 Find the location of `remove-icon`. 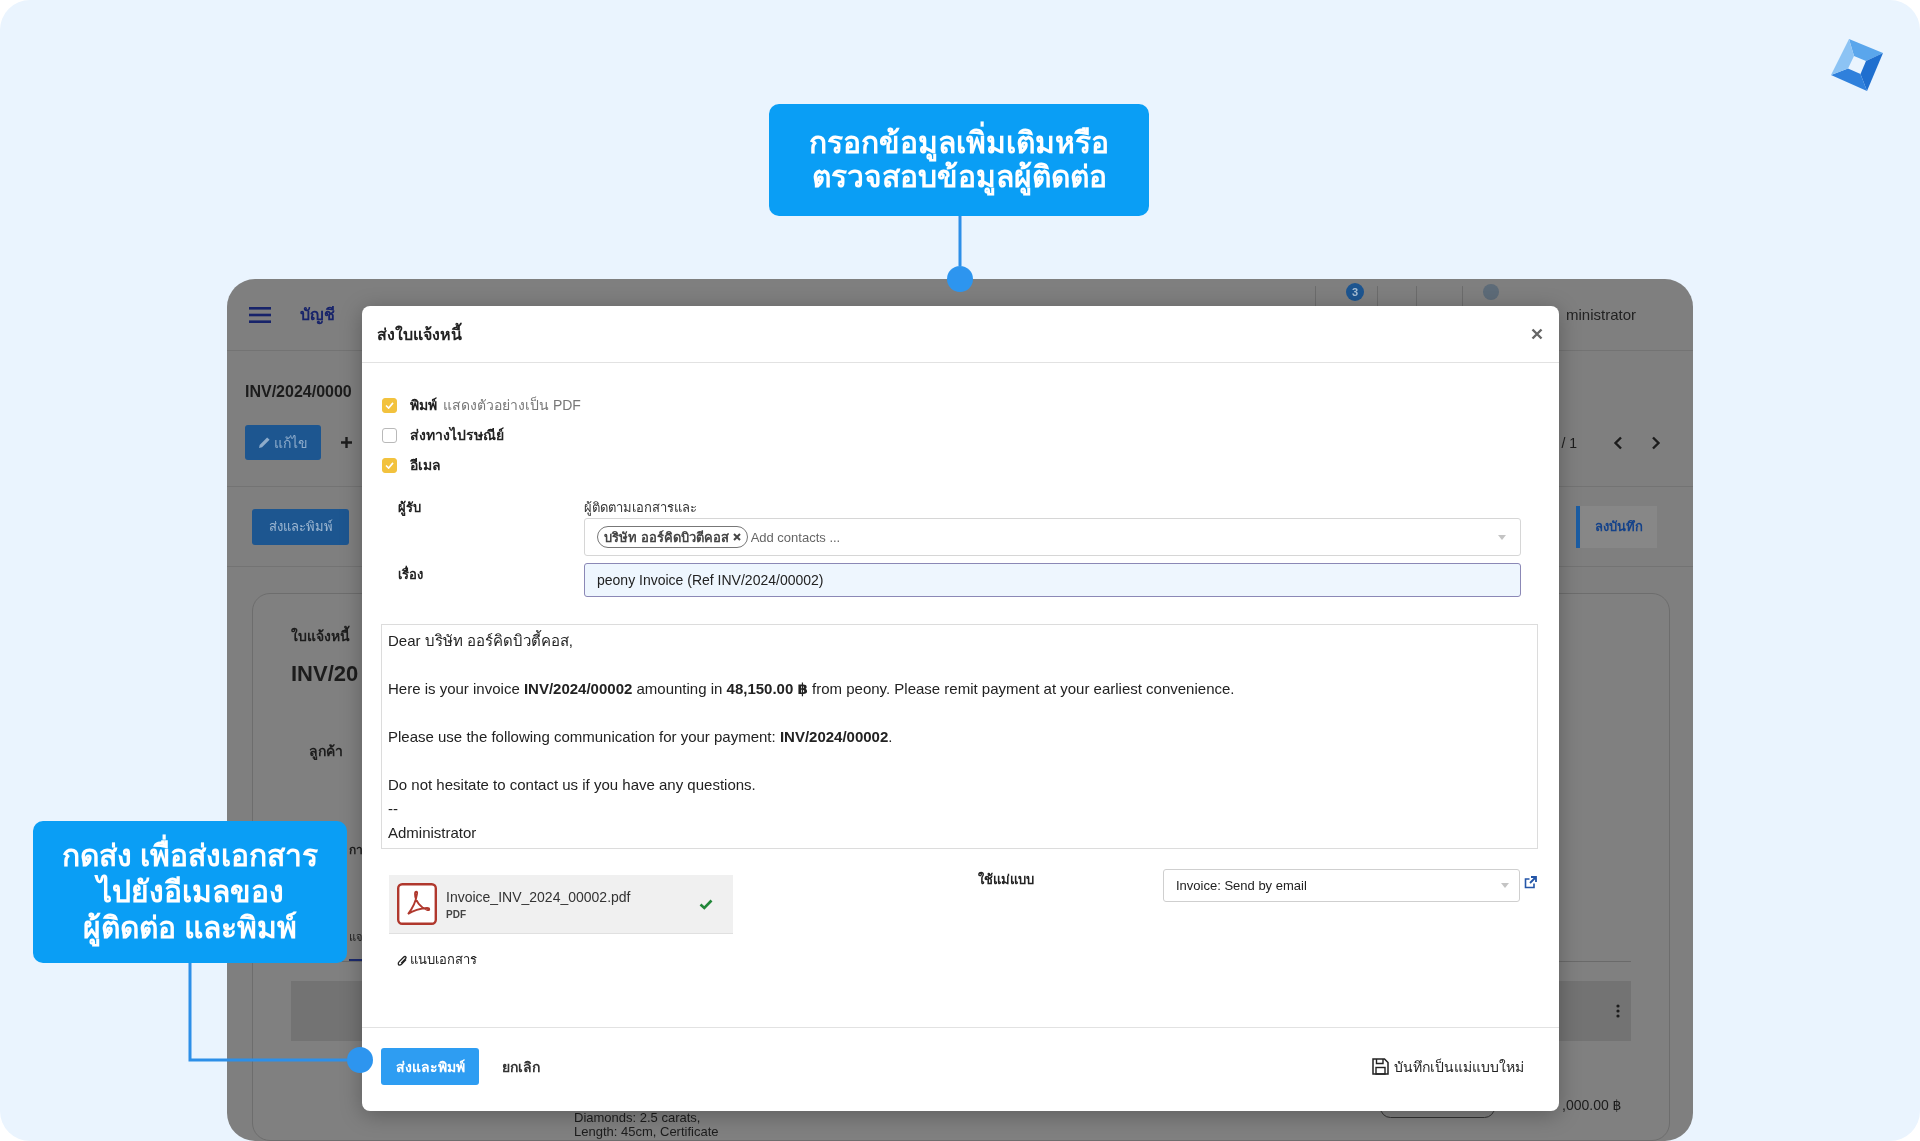

remove-icon is located at coordinates (736, 537).